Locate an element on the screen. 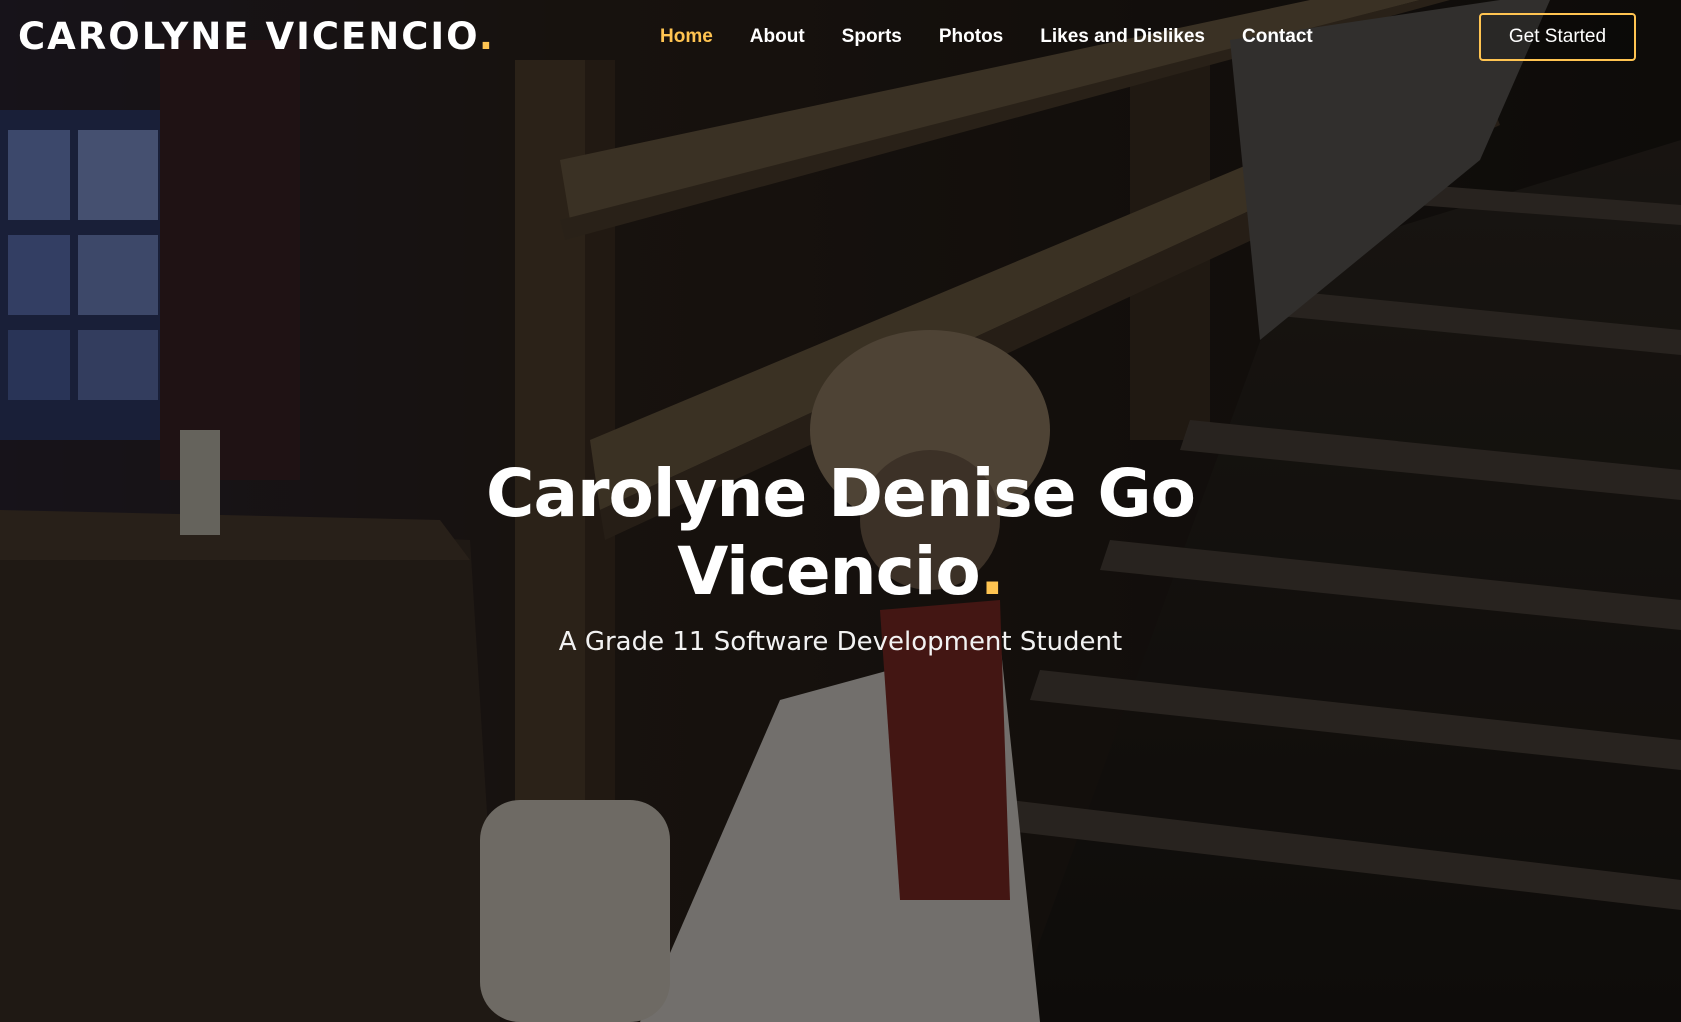 The image size is (1681, 1022). logo-text: CAROLYNE VICENCIO is located at coordinates (248, 36).